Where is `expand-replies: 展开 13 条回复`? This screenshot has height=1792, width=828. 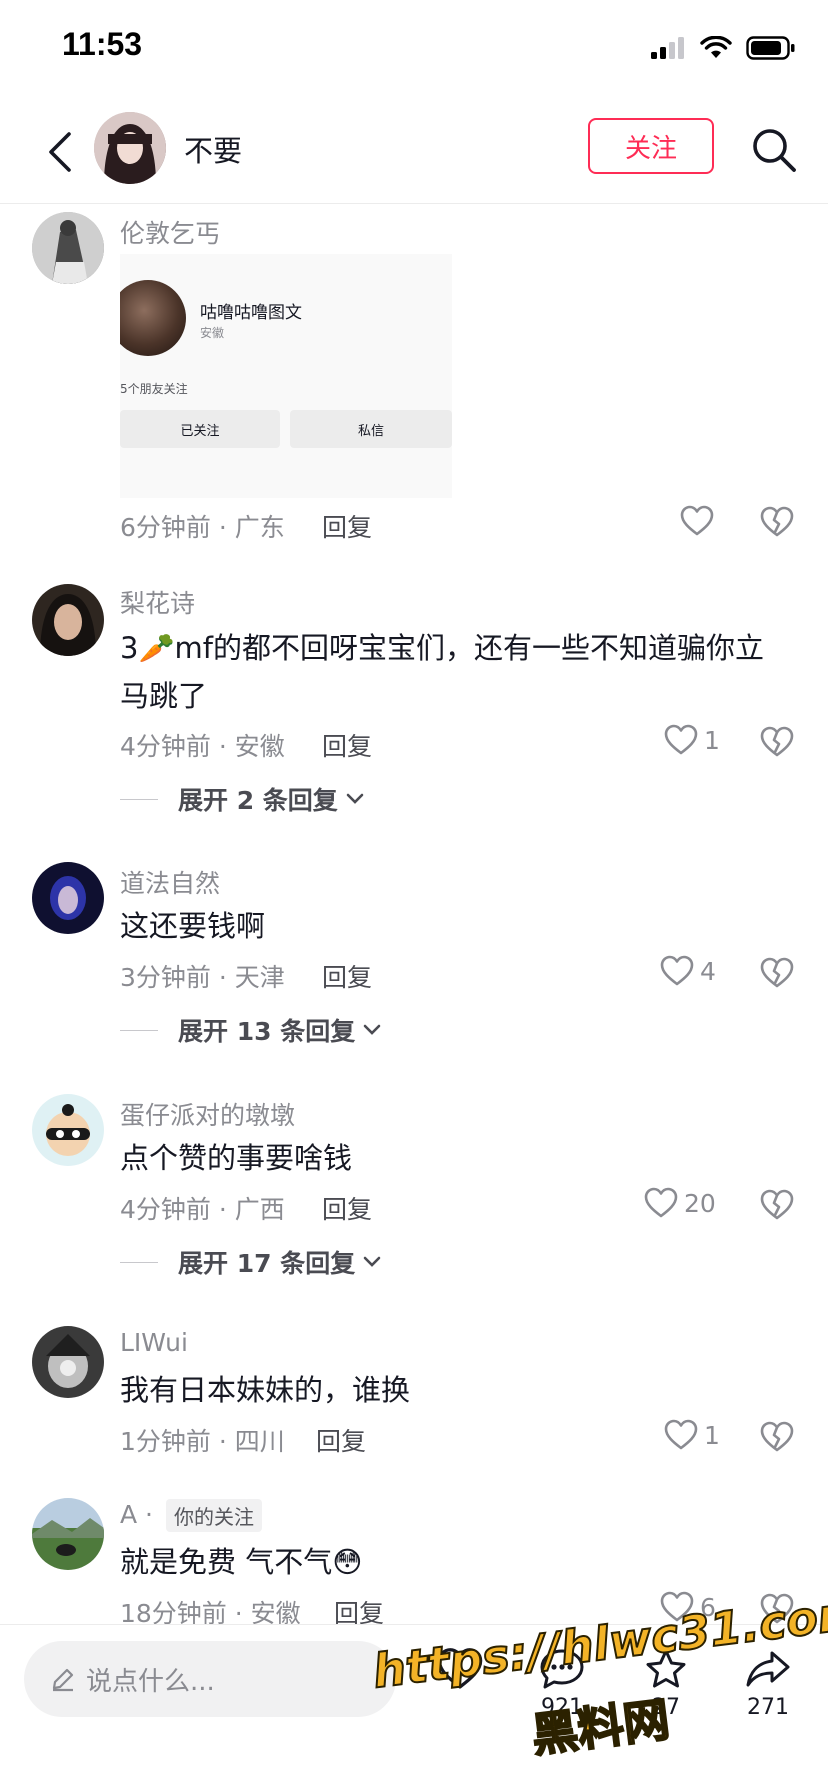 expand-replies: 展开 13 条回复 is located at coordinates (251, 1030).